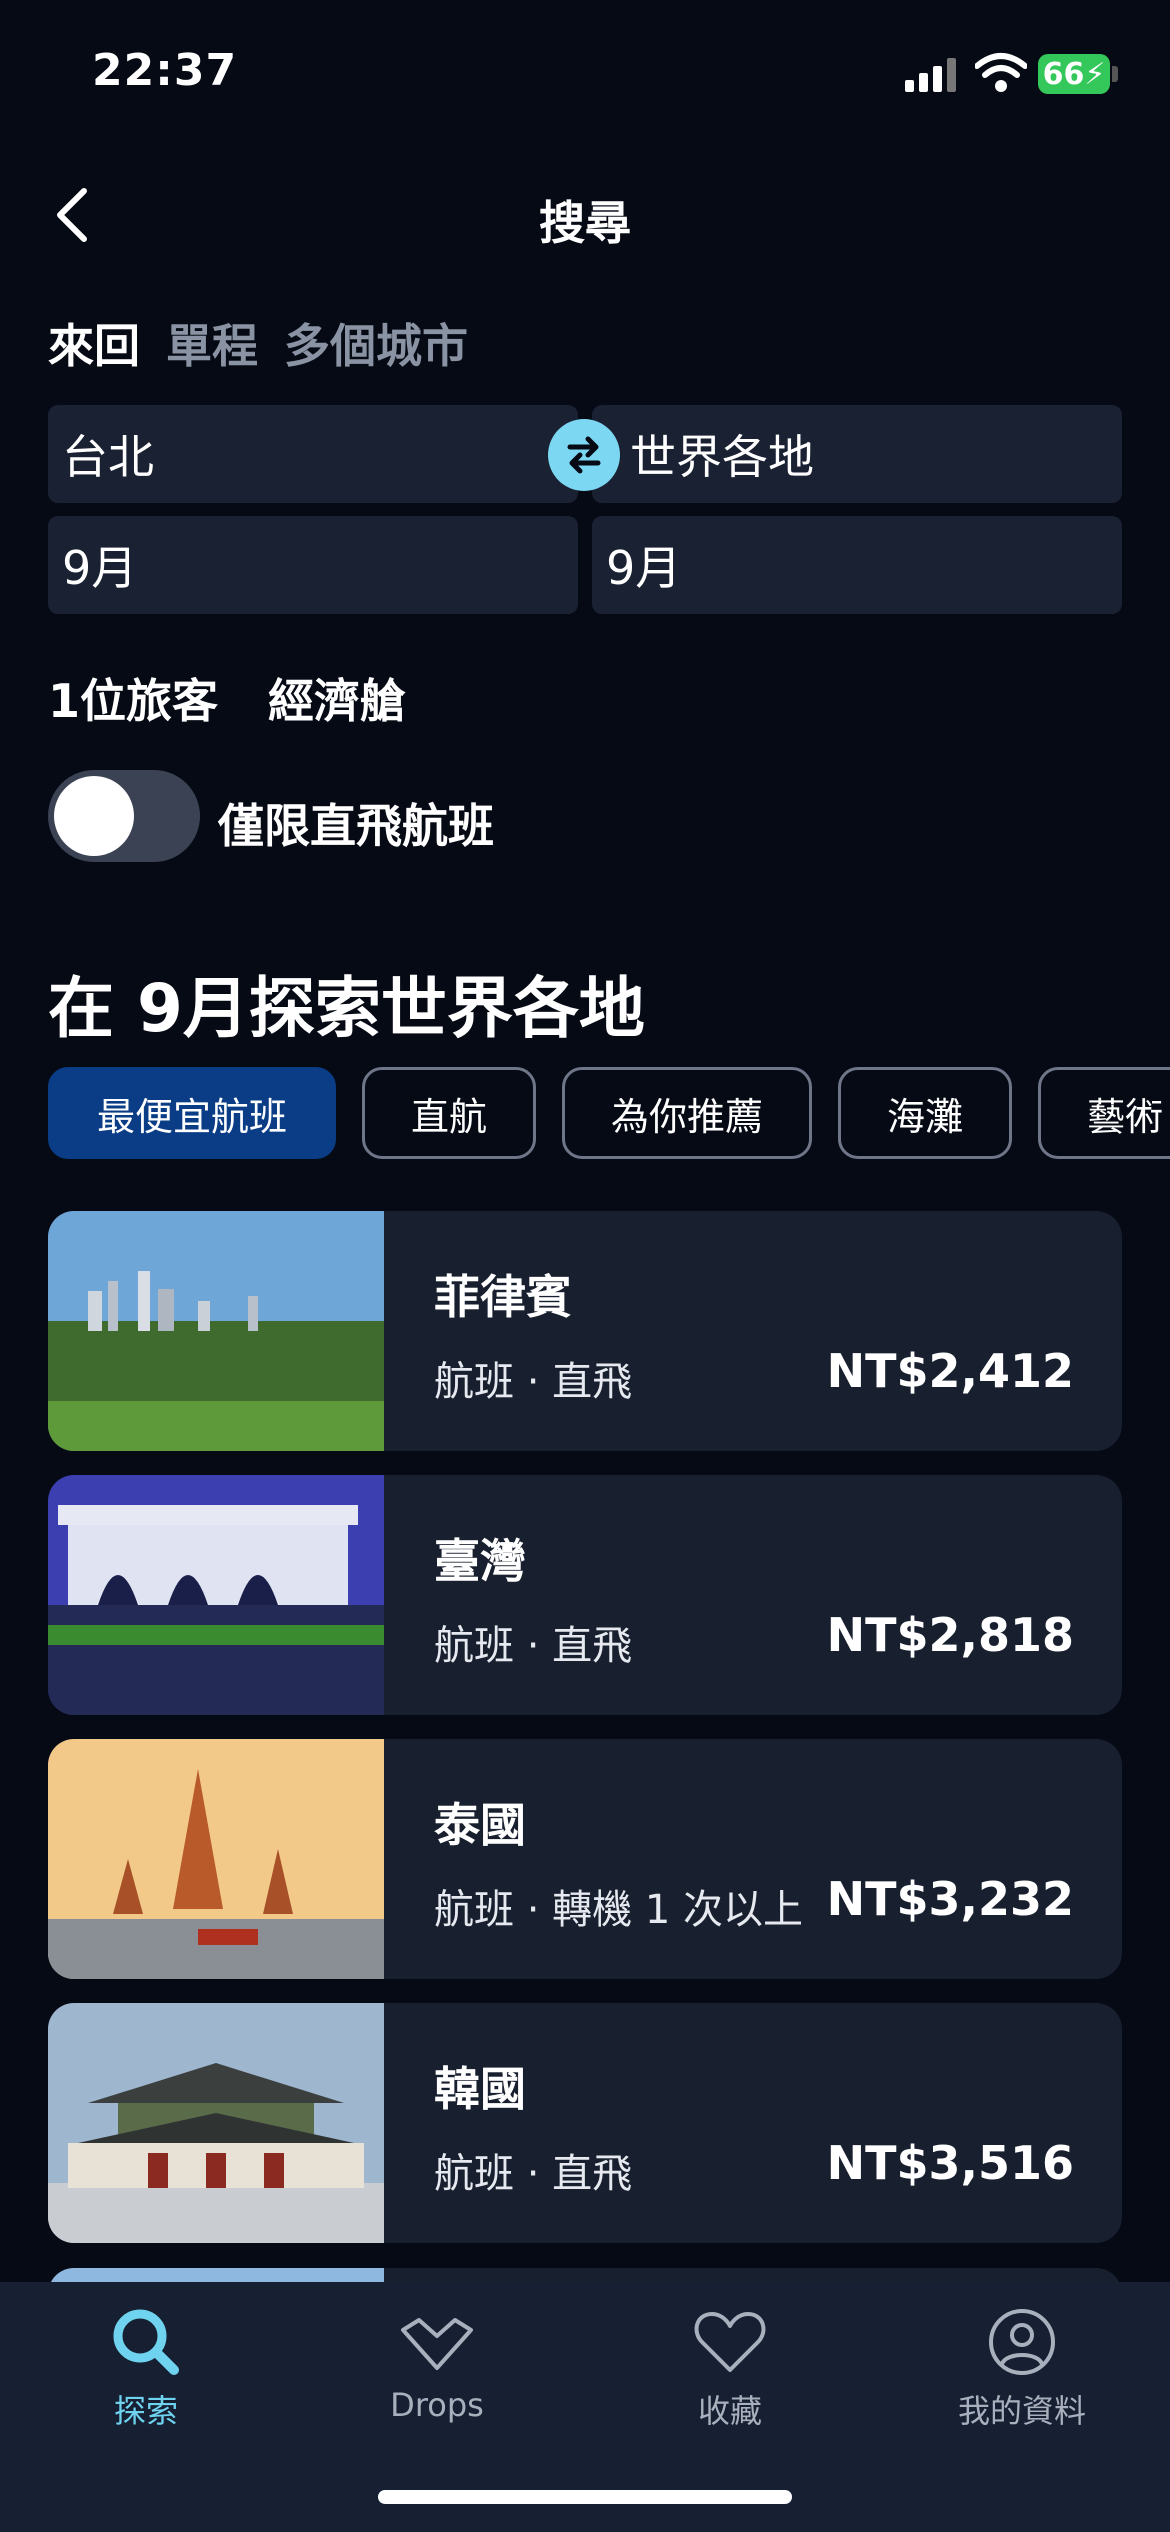 This screenshot has width=1170, height=2532. I want to click on traveler-count: 1位旅客, so click(133, 701).